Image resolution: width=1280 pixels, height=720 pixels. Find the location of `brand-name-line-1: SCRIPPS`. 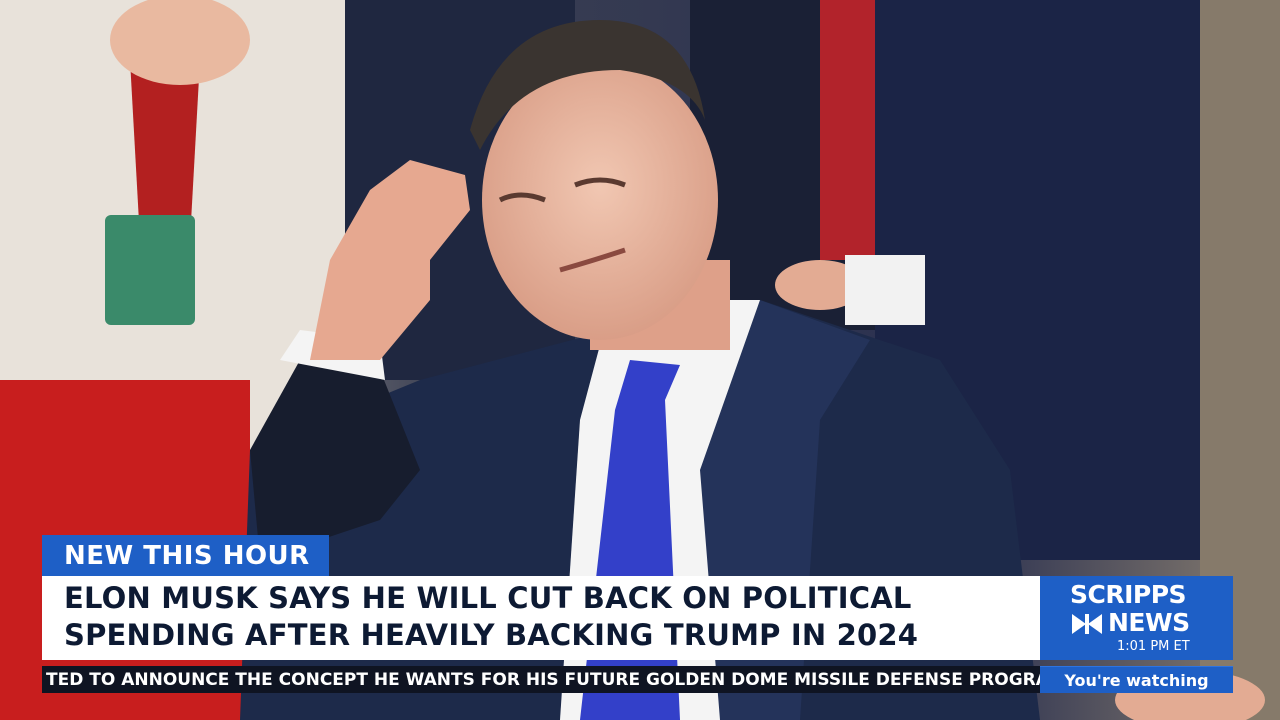

brand-name-line-1: SCRIPPS is located at coordinates (1128, 594).